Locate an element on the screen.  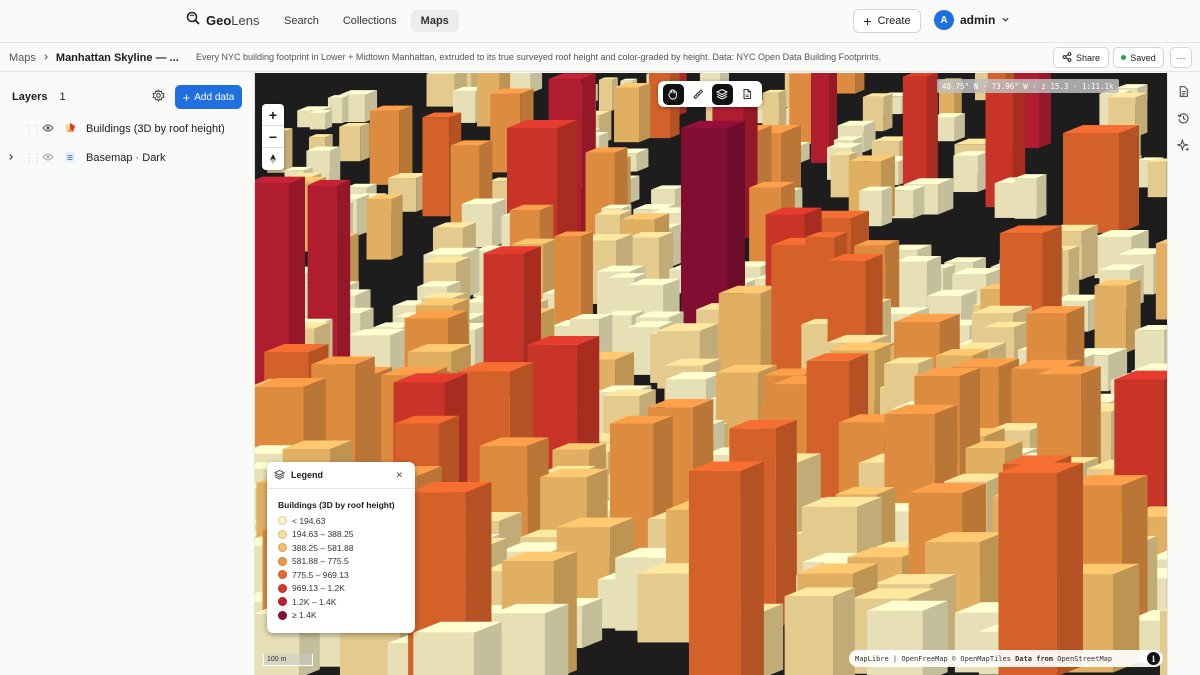
layer-item-basemap: ⋮⋮ Basemap · Dark is located at coordinates (127, 158).